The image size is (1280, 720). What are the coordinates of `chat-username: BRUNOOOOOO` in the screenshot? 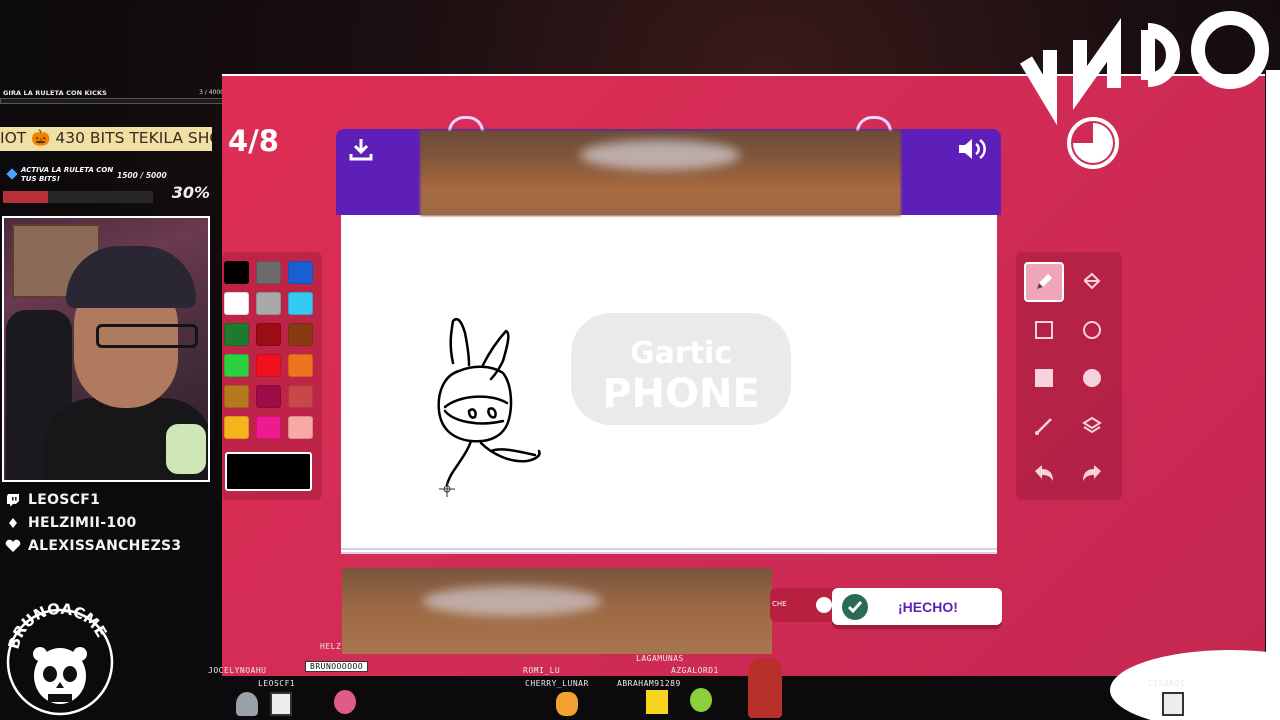 It's located at (337, 666).